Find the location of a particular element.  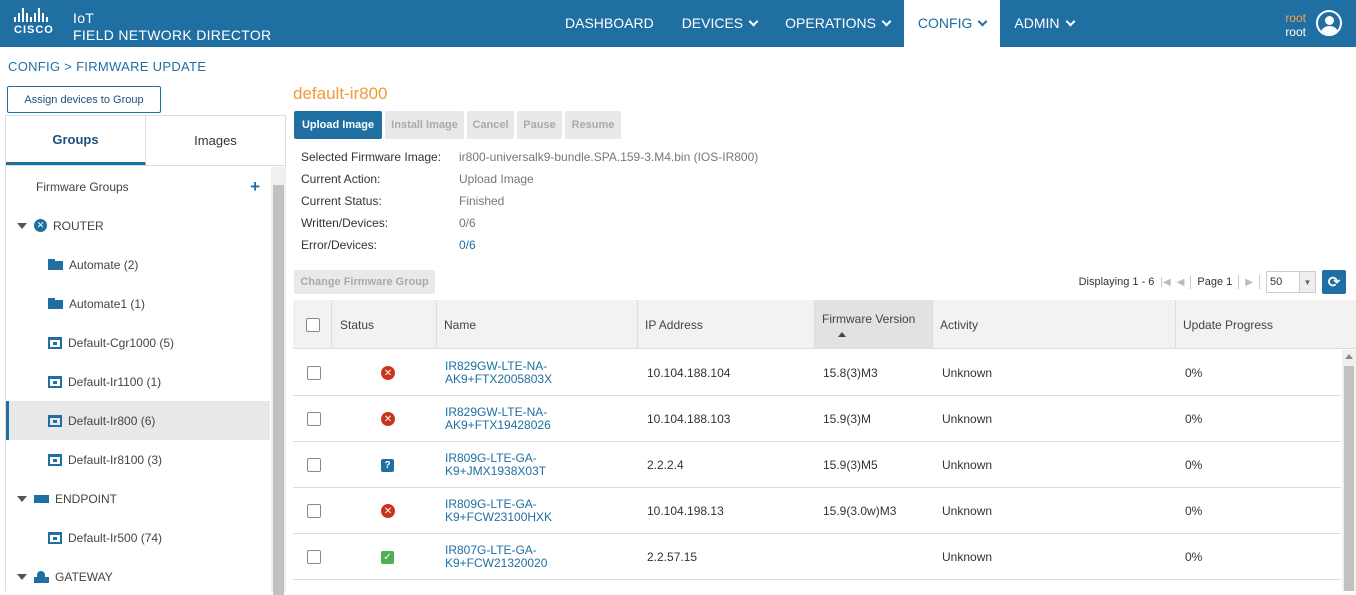

tree-scrollbar is located at coordinates (278, 381).